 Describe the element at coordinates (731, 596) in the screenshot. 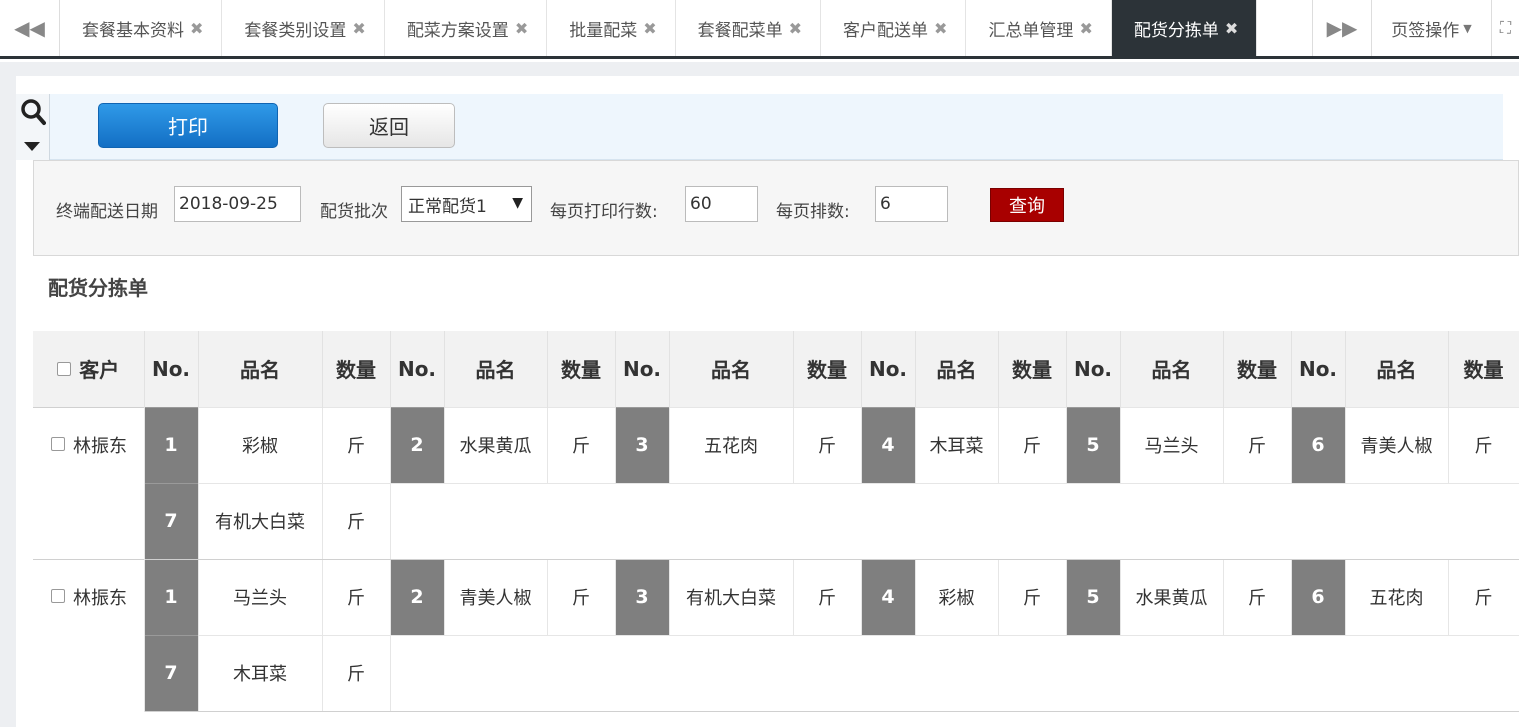

I see `item-name-cell: 有机大白菜` at that location.